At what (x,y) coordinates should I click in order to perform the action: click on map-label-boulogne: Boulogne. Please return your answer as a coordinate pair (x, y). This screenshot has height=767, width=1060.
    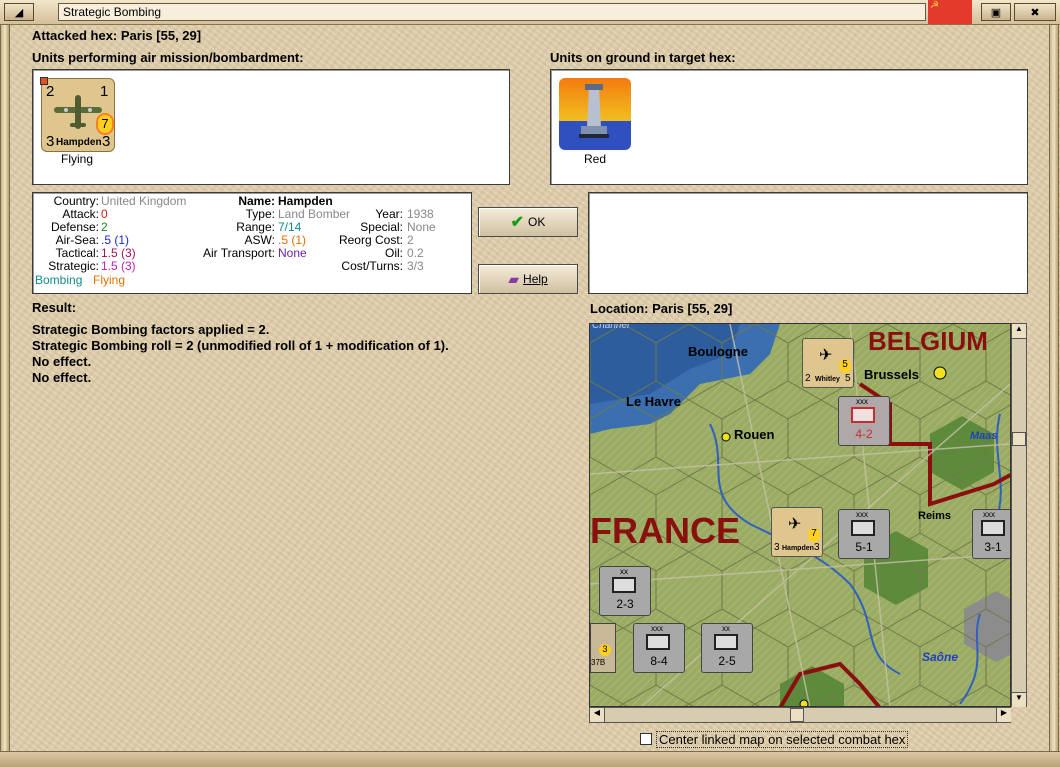
    Looking at the image, I should click on (718, 351).